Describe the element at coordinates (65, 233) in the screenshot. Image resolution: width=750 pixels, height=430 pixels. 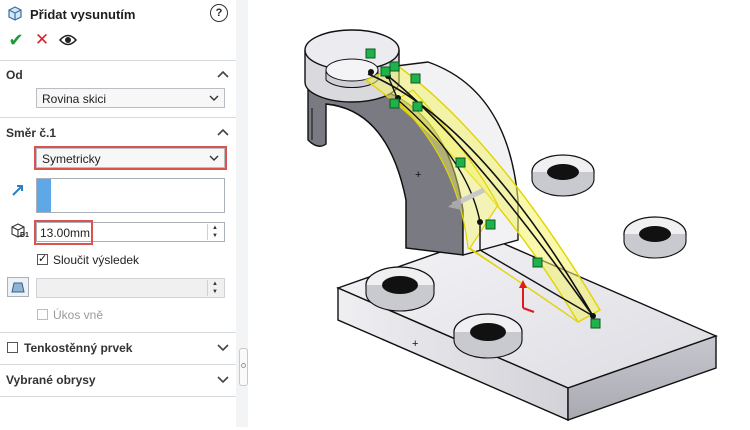
I see `depth-value: 13.00mm` at that location.